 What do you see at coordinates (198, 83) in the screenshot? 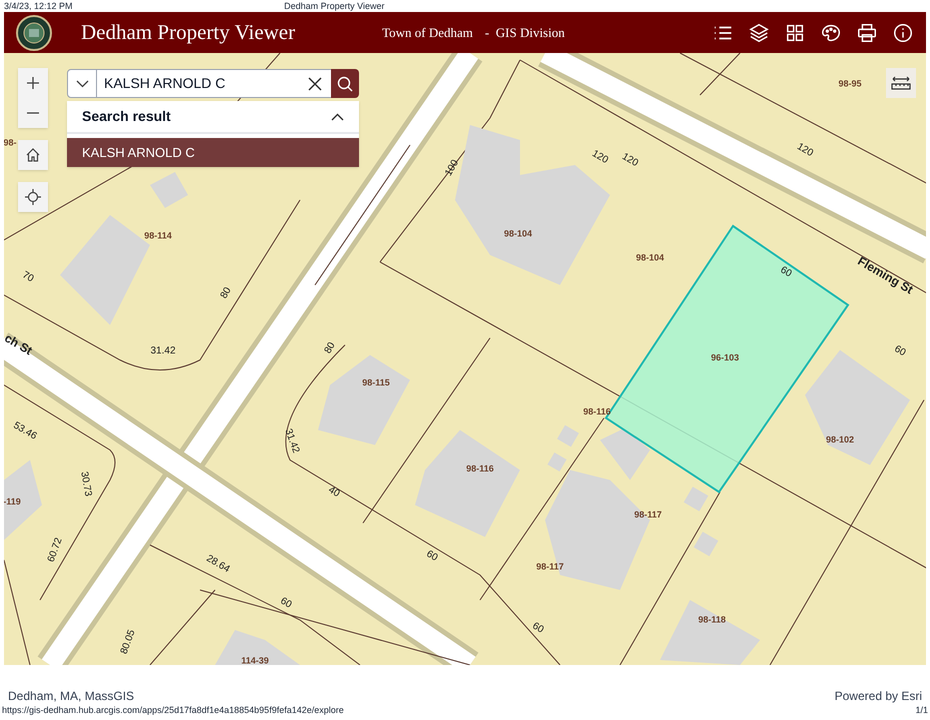
I see `search-field: KALSH ARNOLD C` at bounding box center [198, 83].